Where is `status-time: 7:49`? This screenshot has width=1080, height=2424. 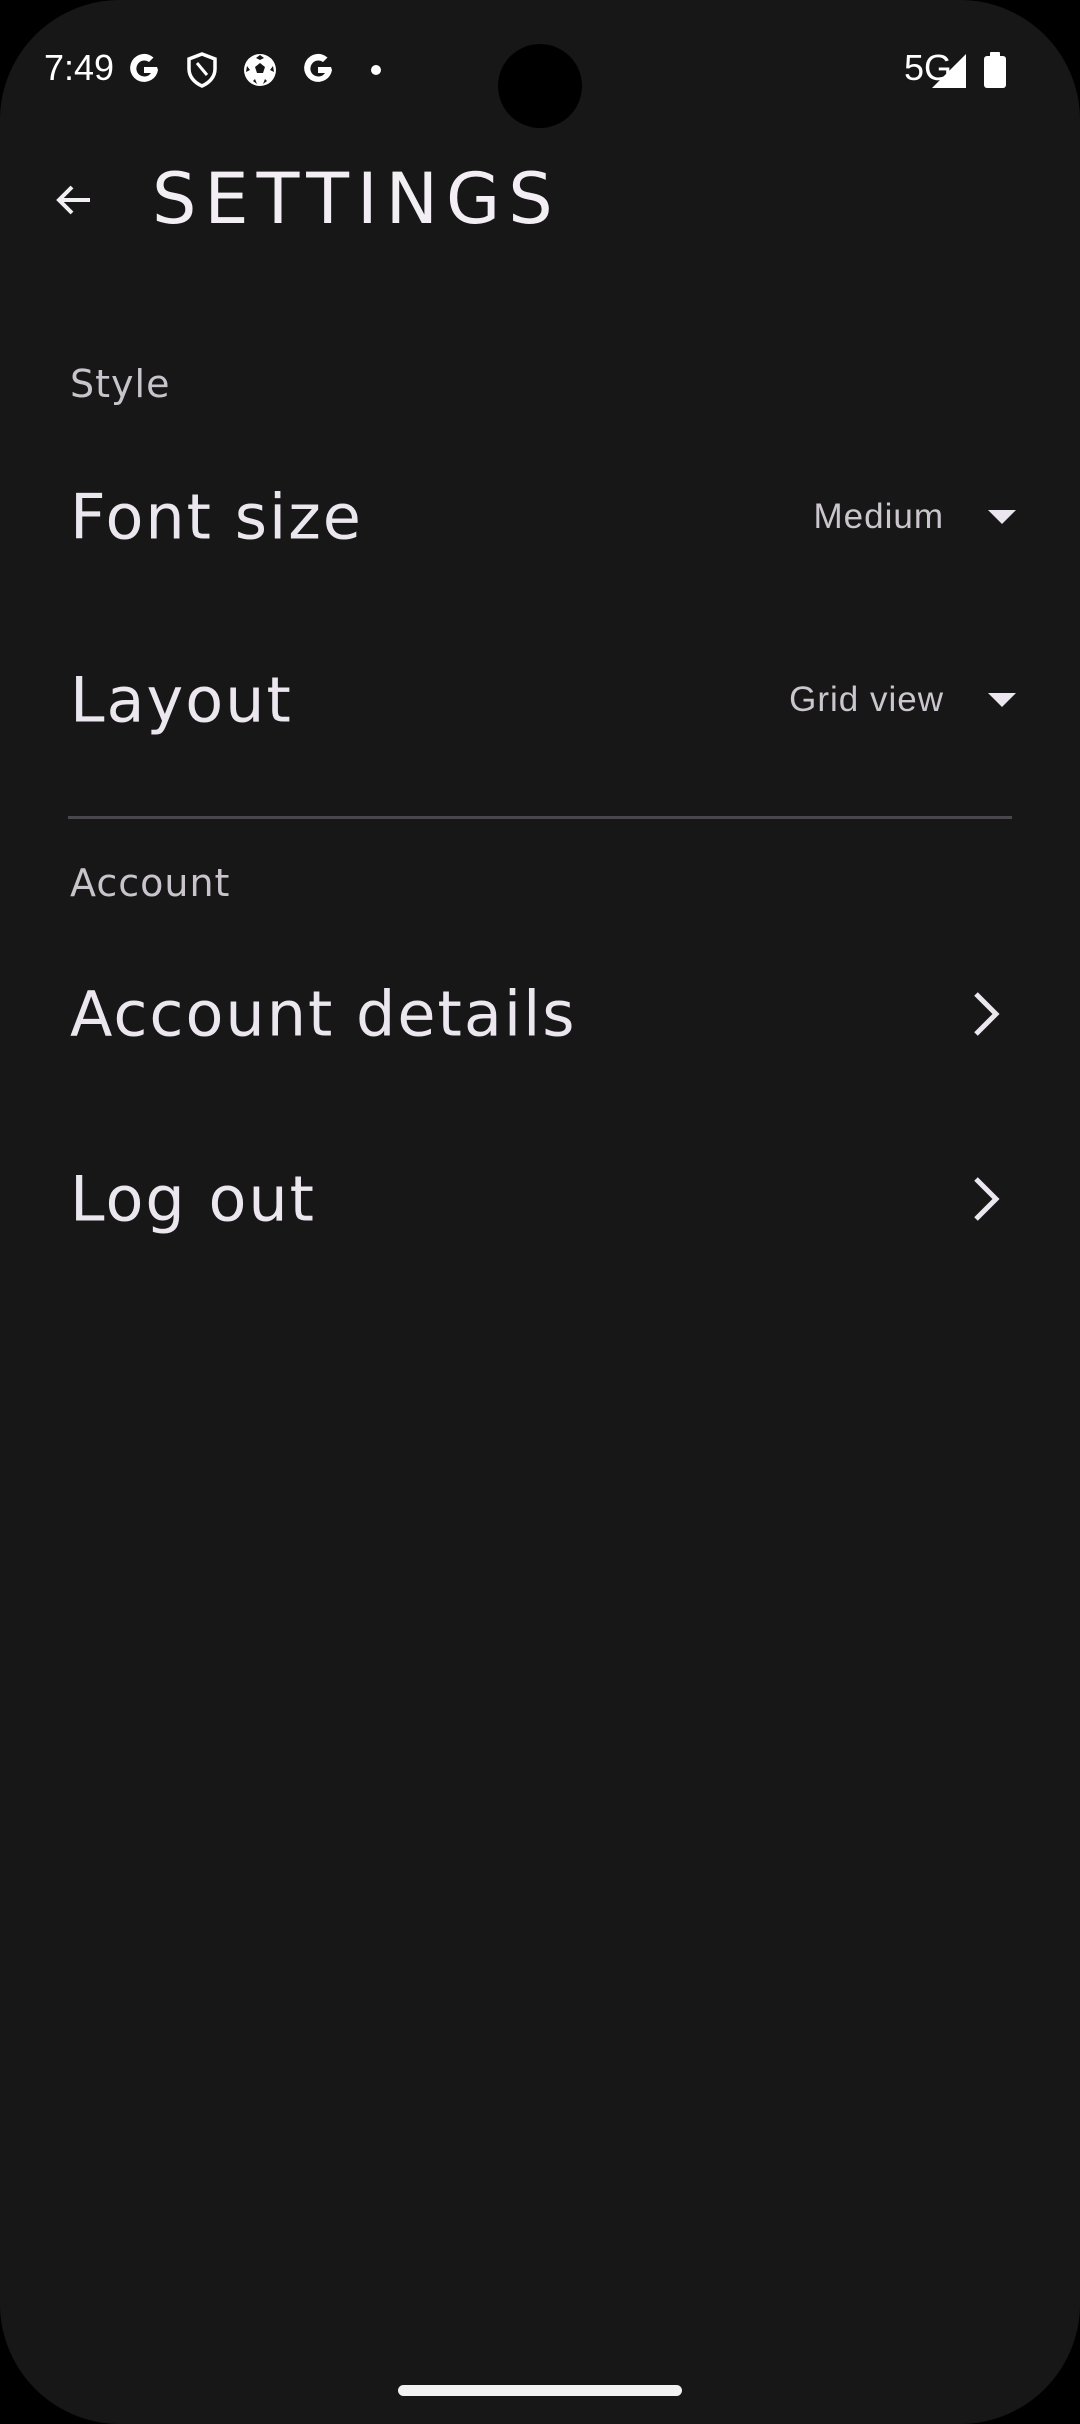 status-time: 7:49 is located at coordinates (79, 67).